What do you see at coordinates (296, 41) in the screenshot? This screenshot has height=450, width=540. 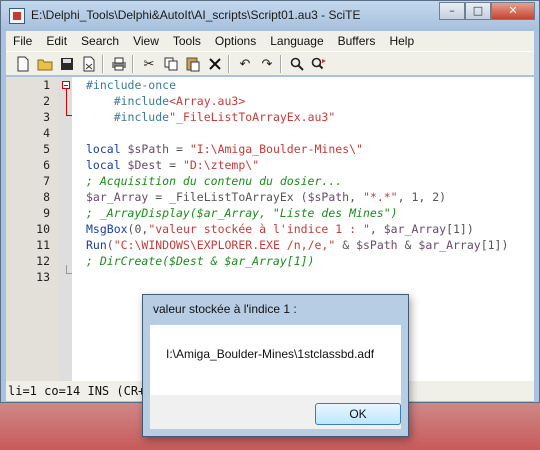 I see `menu-language: Language` at bounding box center [296, 41].